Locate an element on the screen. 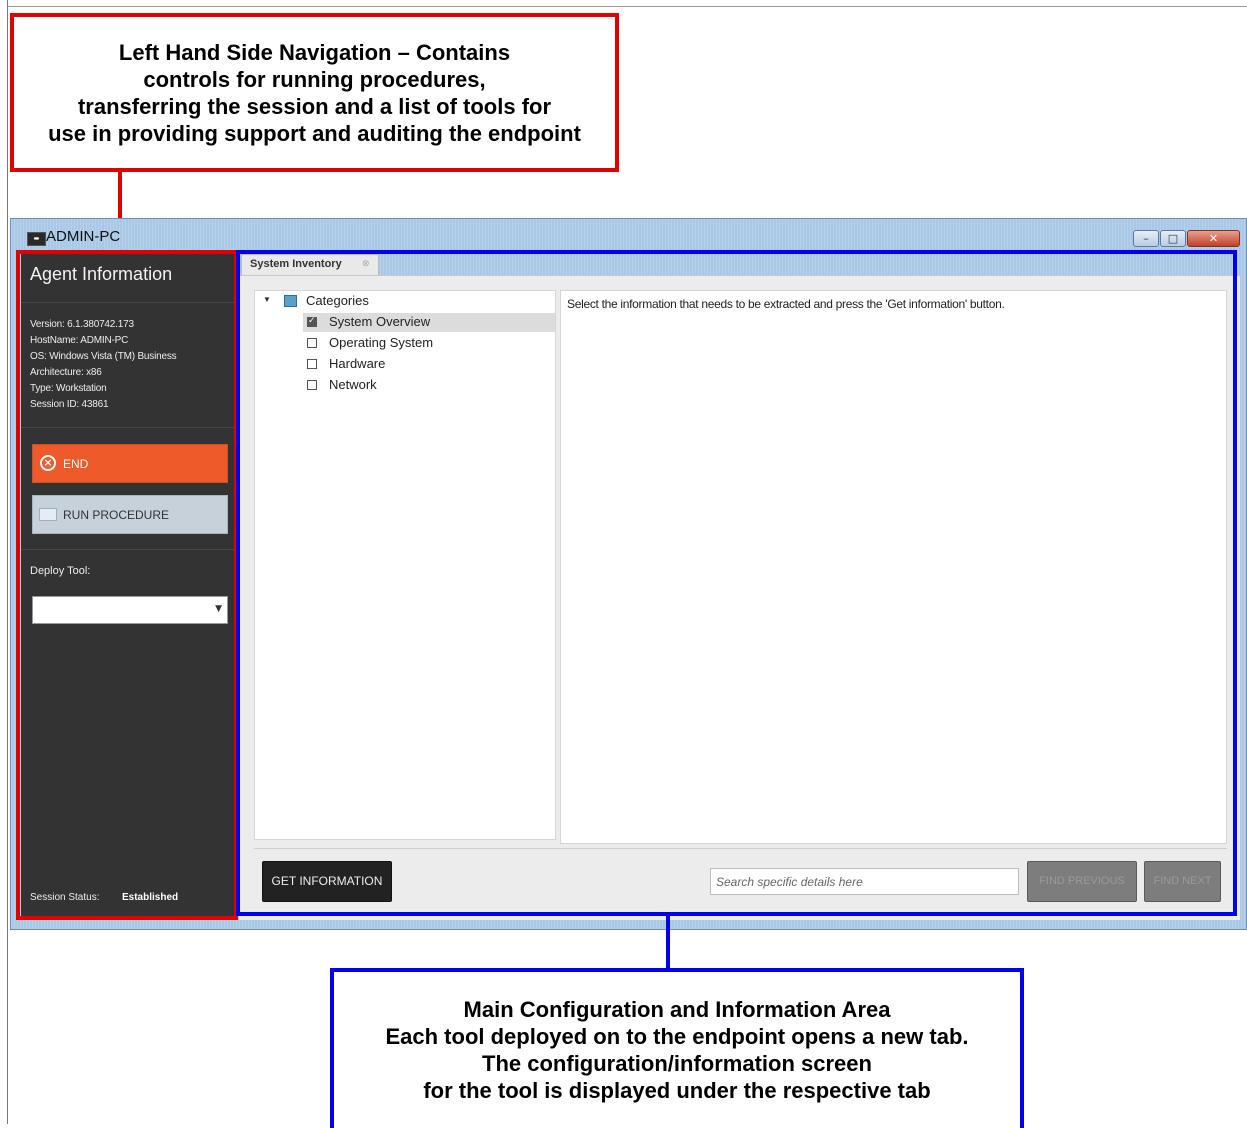 The image size is (1247, 1128). category-checkbox-icon is located at coordinates (290, 301).